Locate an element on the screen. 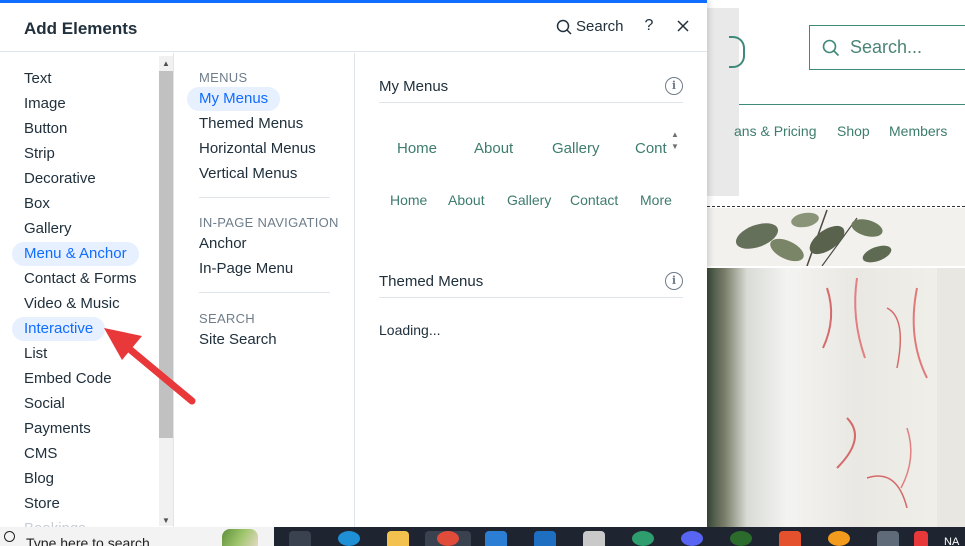 The width and height of the screenshot is (965, 546). edge-icon is located at coordinates (349, 538).